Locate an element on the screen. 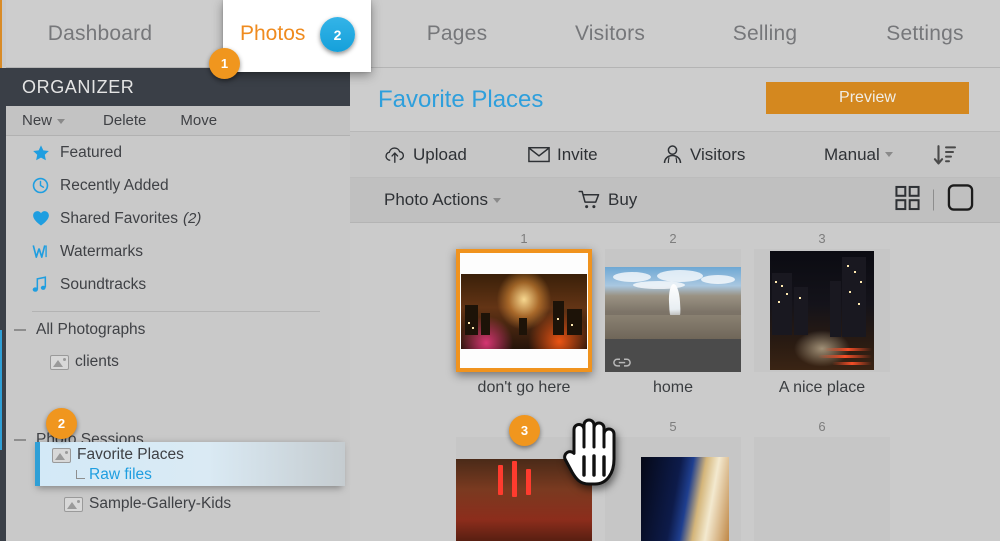  move-button: Move is located at coordinates (198, 120).